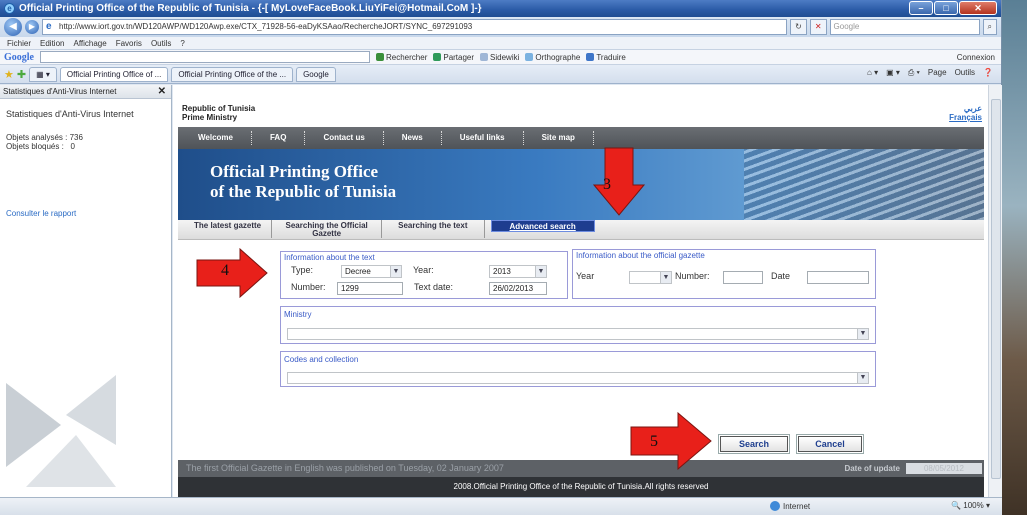 The width and height of the screenshot is (1027, 515). Describe the element at coordinates (1013, 257) in the screenshot. I see `desktop-background` at that location.